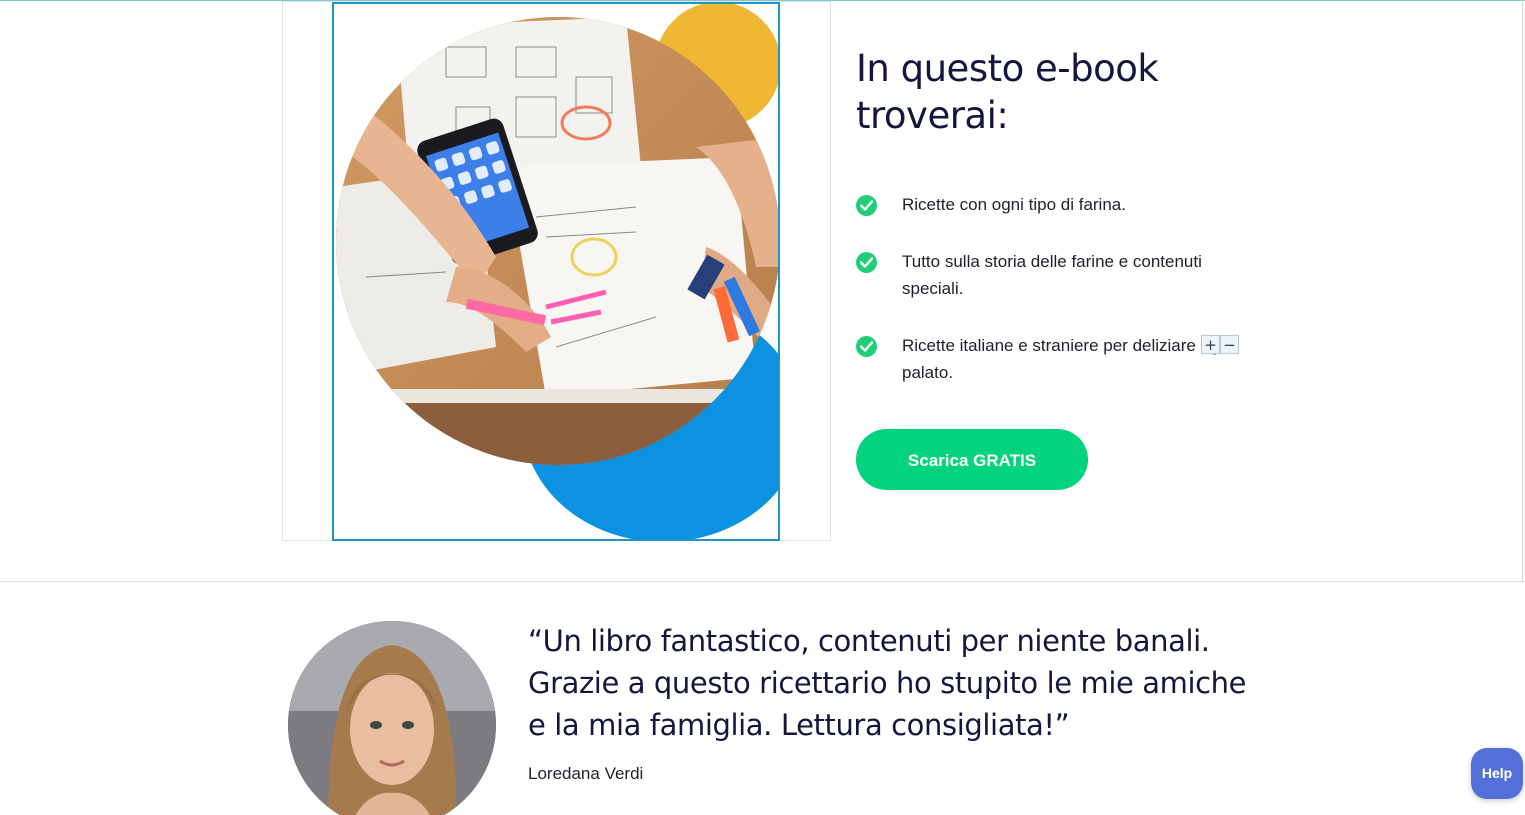 This screenshot has height=815, width=1525. What do you see at coordinates (972, 459) in the screenshot?
I see `download-free-button: Scarica GRATIS` at bounding box center [972, 459].